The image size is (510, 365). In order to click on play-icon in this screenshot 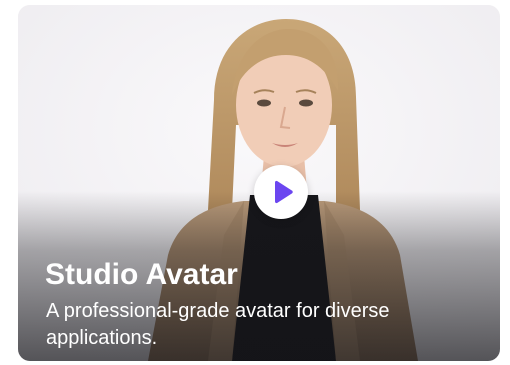, I will do `click(284, 192)`.